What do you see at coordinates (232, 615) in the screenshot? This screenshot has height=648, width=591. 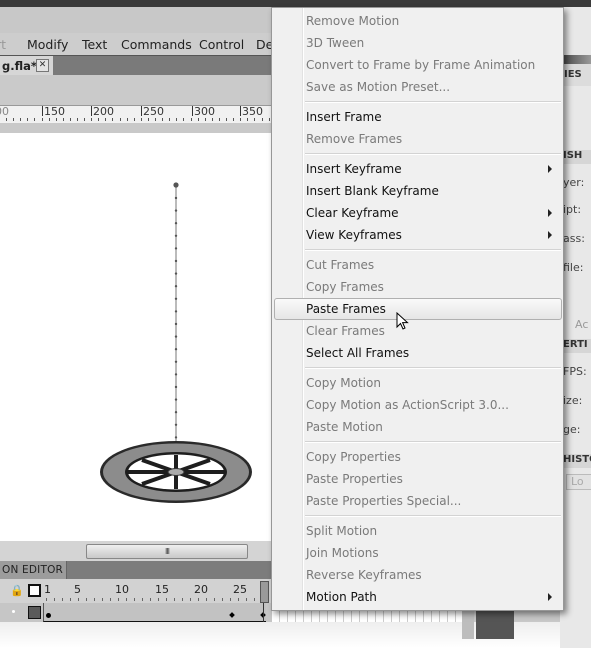 I see `property-keyframe-icon` at bounding box center [232, 615].